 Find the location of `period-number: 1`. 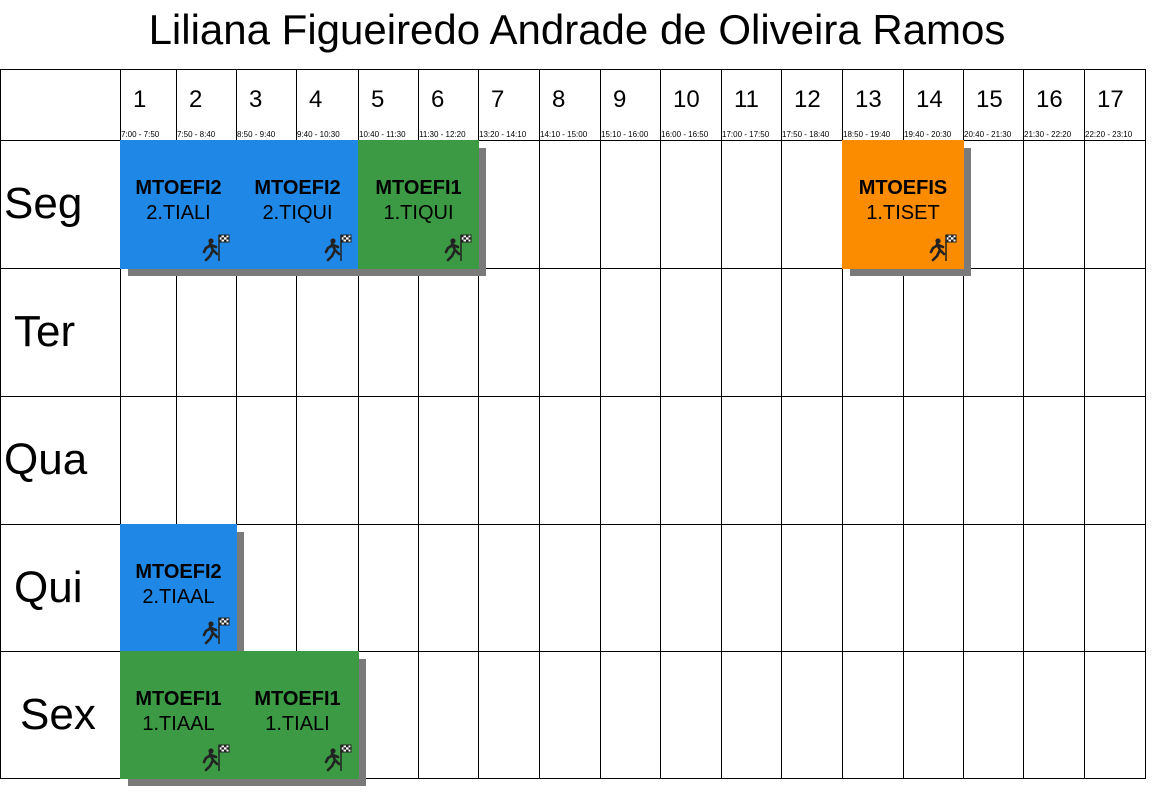

period-number: 1 is located at coordinates (140, 99).